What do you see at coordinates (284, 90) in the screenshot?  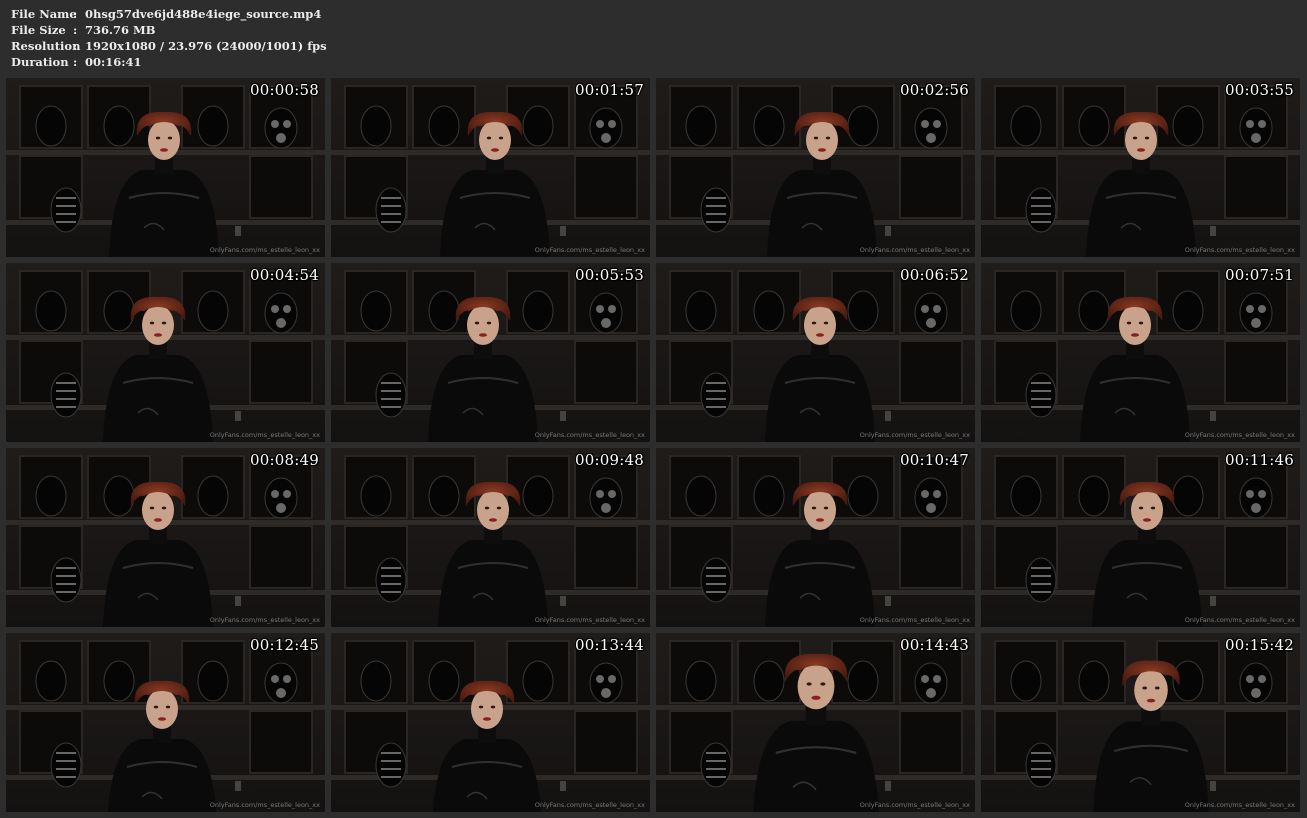 I see `thumbnail-timestamp: 00:00:58` at bounding box center [284, 90].